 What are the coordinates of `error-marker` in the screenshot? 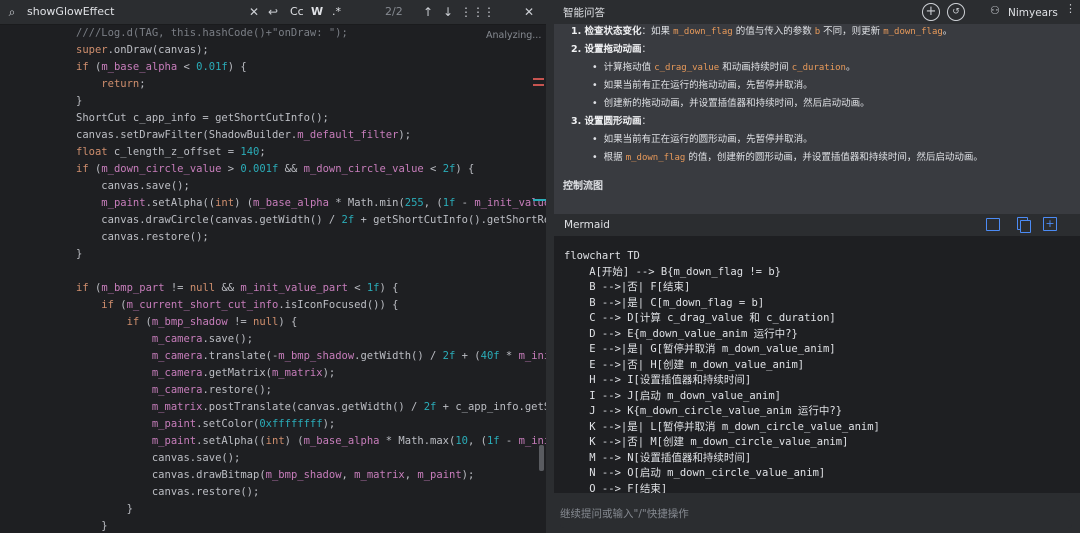 It's located at (538, 85).